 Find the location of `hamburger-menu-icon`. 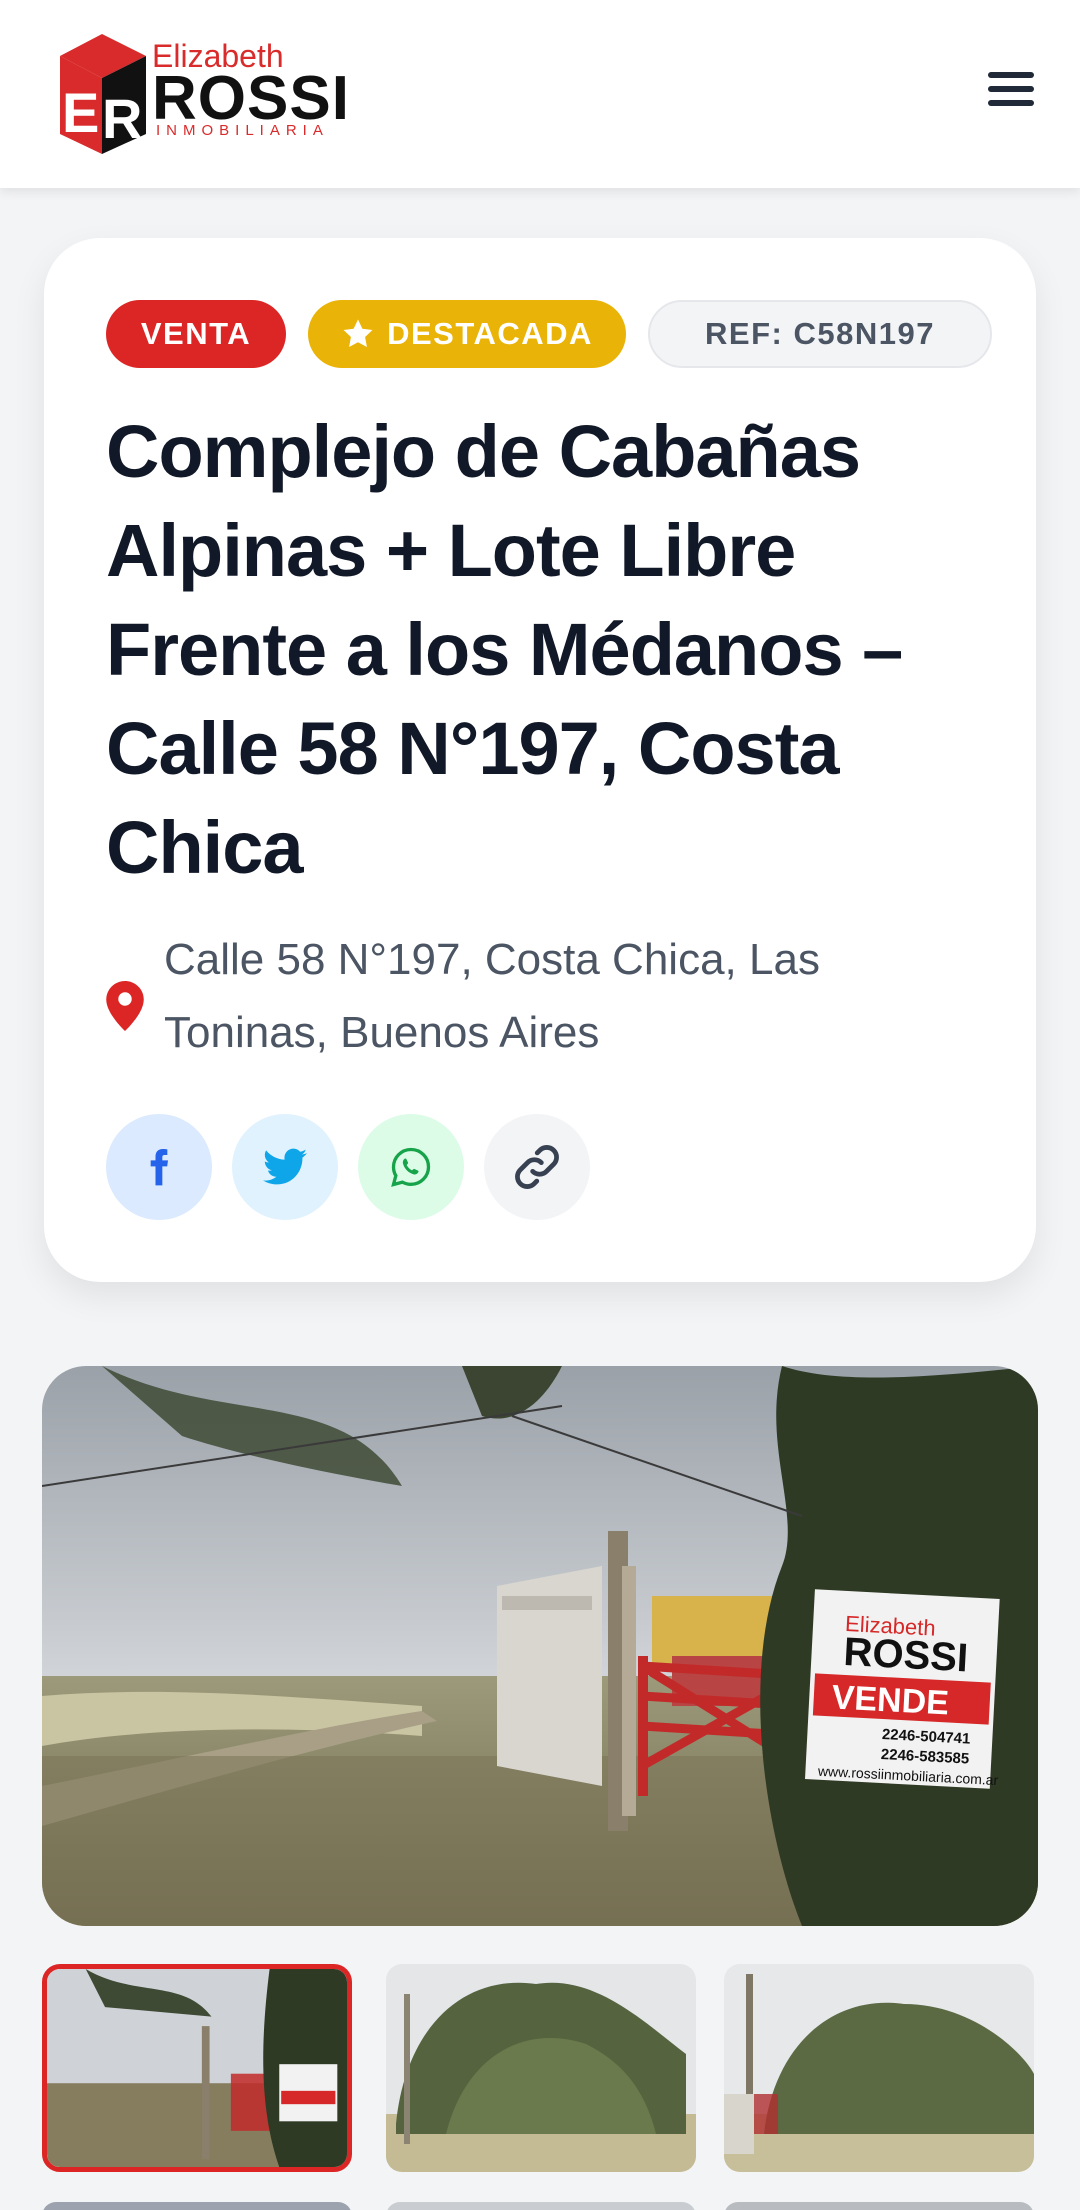

hamburger-menu-icon is located at coordinates (1012, 94).